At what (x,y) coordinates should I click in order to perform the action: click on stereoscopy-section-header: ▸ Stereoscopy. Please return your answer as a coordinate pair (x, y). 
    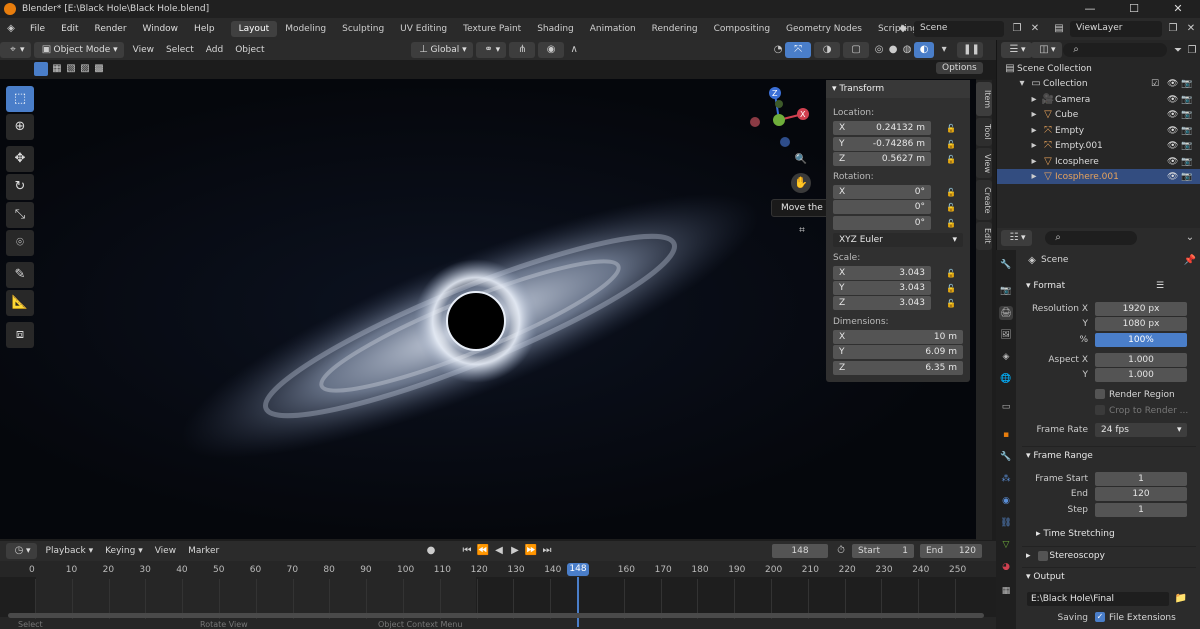
    Looking at the image, I should click on (1109, 555).